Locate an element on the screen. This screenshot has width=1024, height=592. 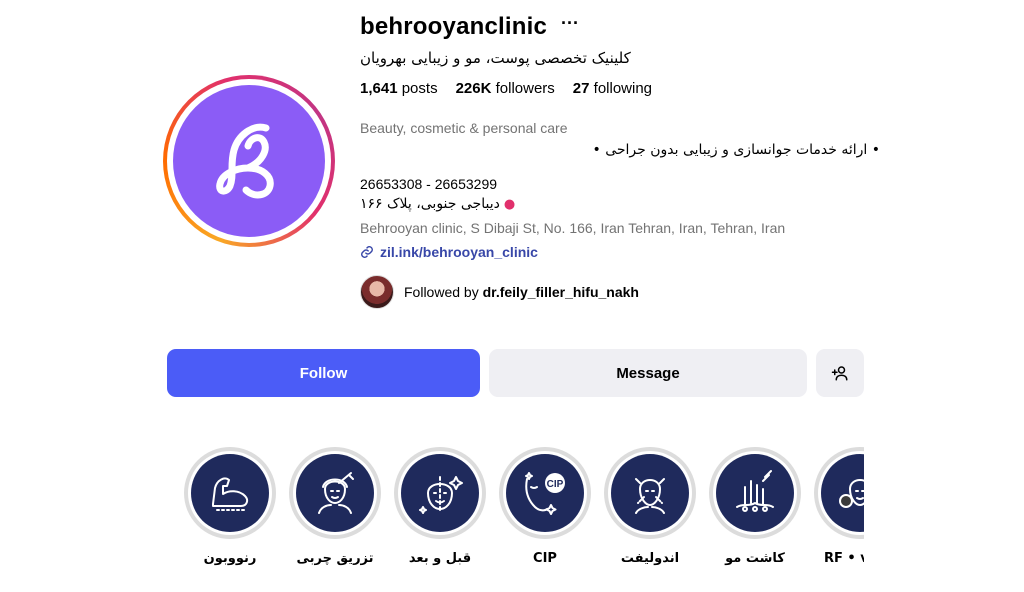
link-icon is located at coordinates (367, 252).